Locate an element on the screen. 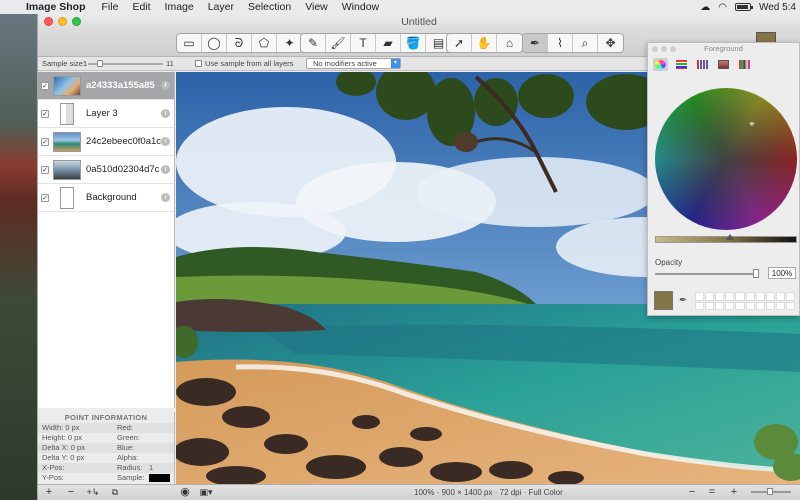 The height and width of the screenshot is (500, 800). brightness-slider is located at coordinates (726, 238).